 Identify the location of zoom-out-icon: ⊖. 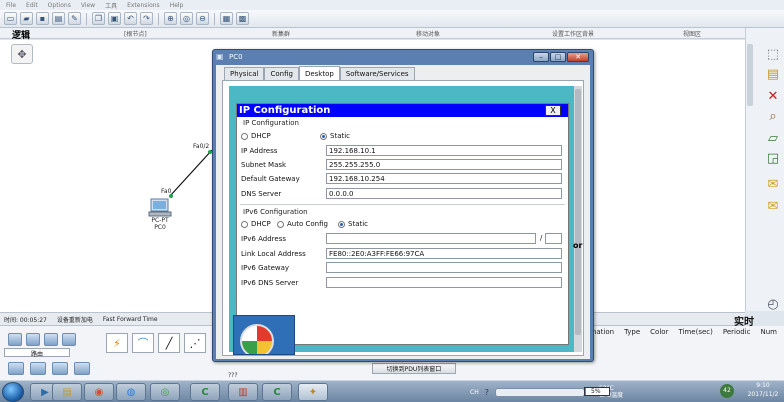
(202, 18).